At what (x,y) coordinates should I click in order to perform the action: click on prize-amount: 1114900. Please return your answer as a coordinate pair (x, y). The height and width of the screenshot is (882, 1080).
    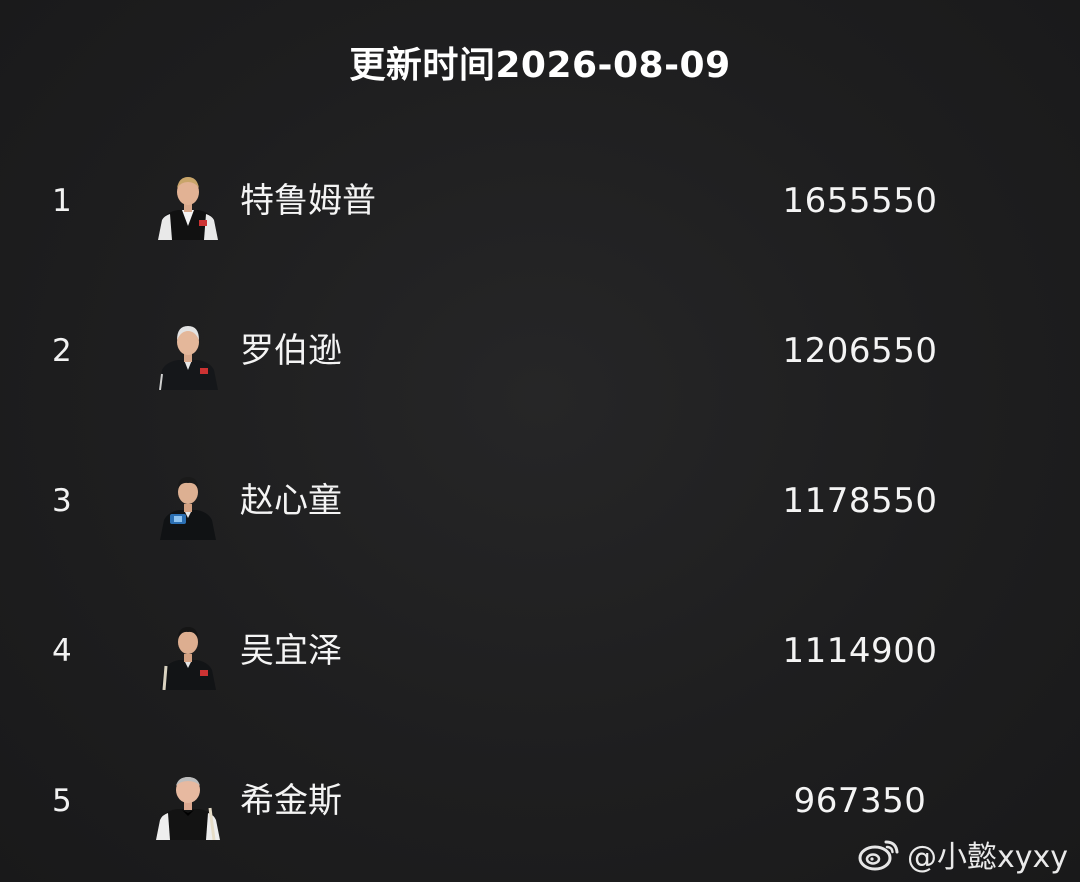
    Looking at the image, I should click on (860, 651).